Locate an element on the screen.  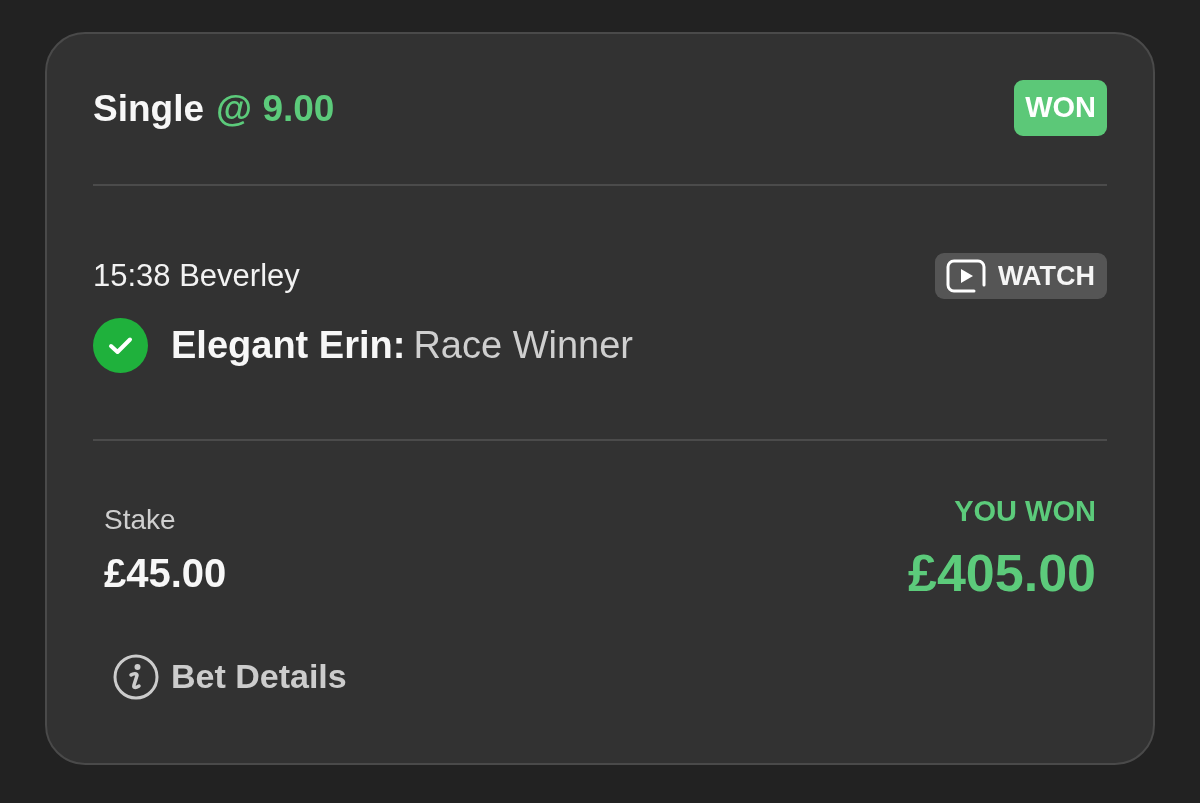
event-text: 15:38 Beverley is located at coordinates (196, 275).